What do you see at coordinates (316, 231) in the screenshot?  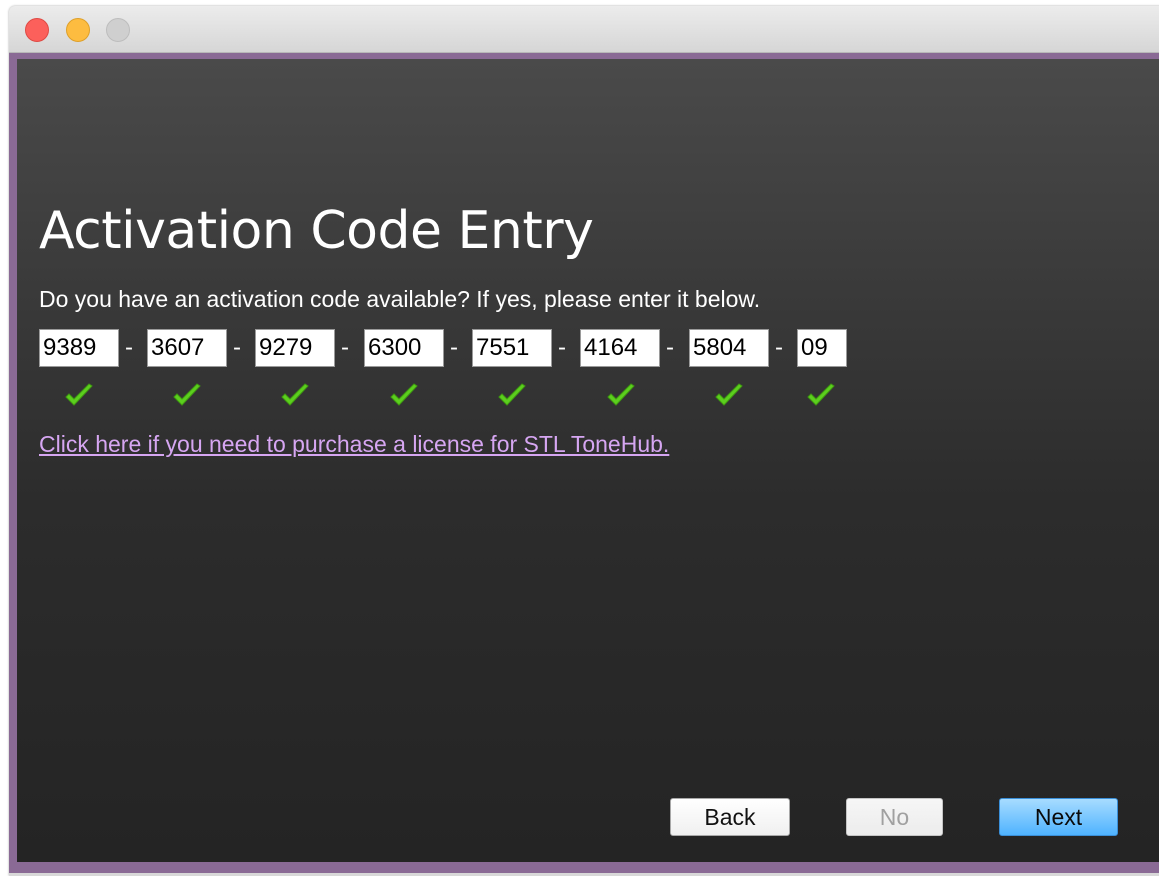 I see `page-title: Activation Code Entry` at bounding box center [316, 231].